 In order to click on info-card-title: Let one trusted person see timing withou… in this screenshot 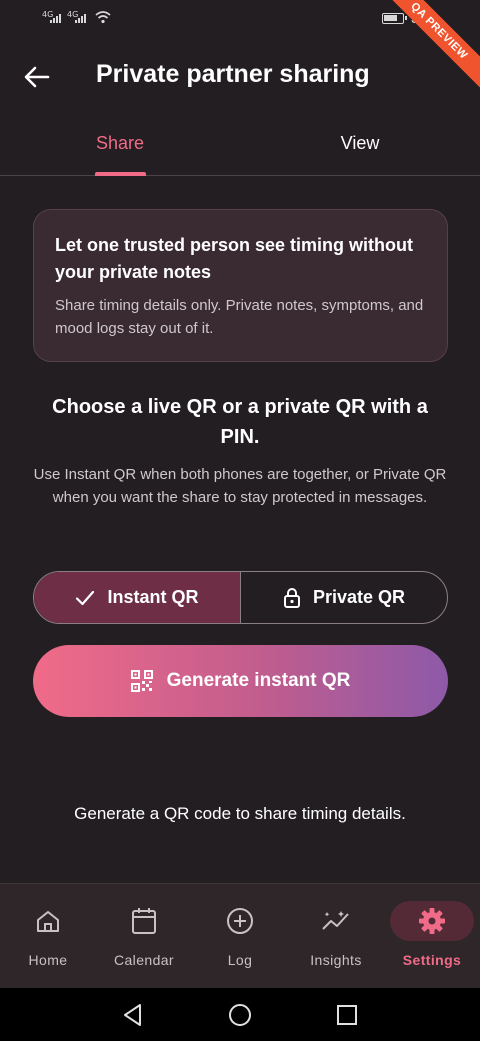, I will do `click(234, 258)`.